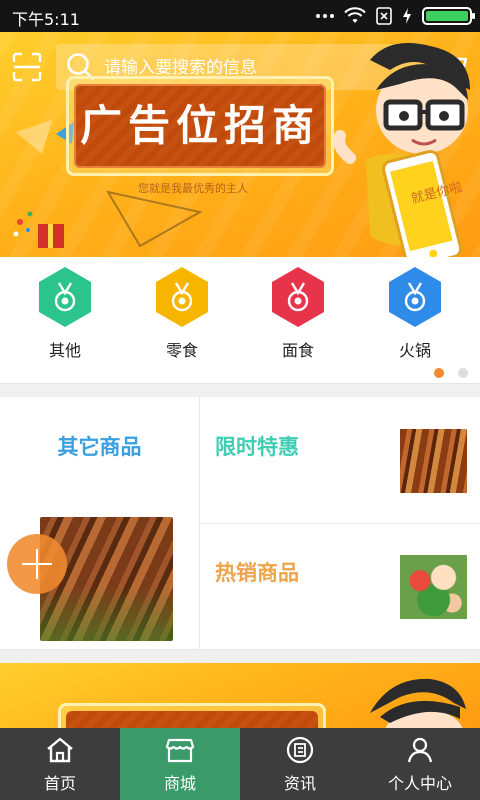 This screenshot has height=800, width=480. Describe the element at coordinates (60, 750) in the screenshot. I see `home-icon` at that location.